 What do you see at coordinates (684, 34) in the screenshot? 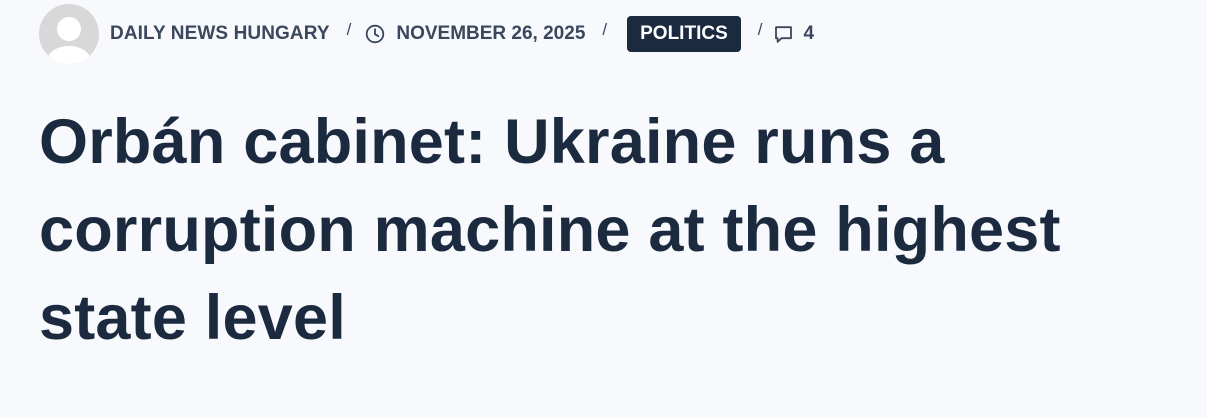
I see `category-badge: POLITICS` at bounding box center [684, 34].